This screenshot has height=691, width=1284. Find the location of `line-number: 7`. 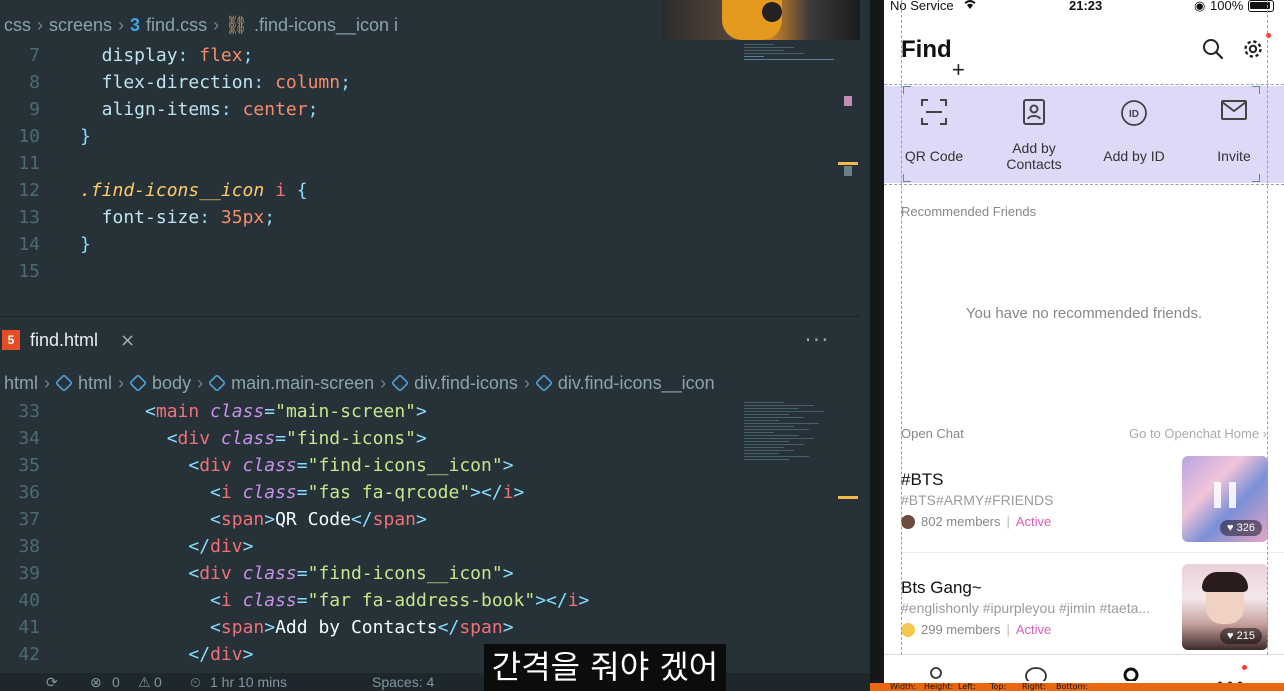

line-number: 7 is located at coordinates (34, 55).